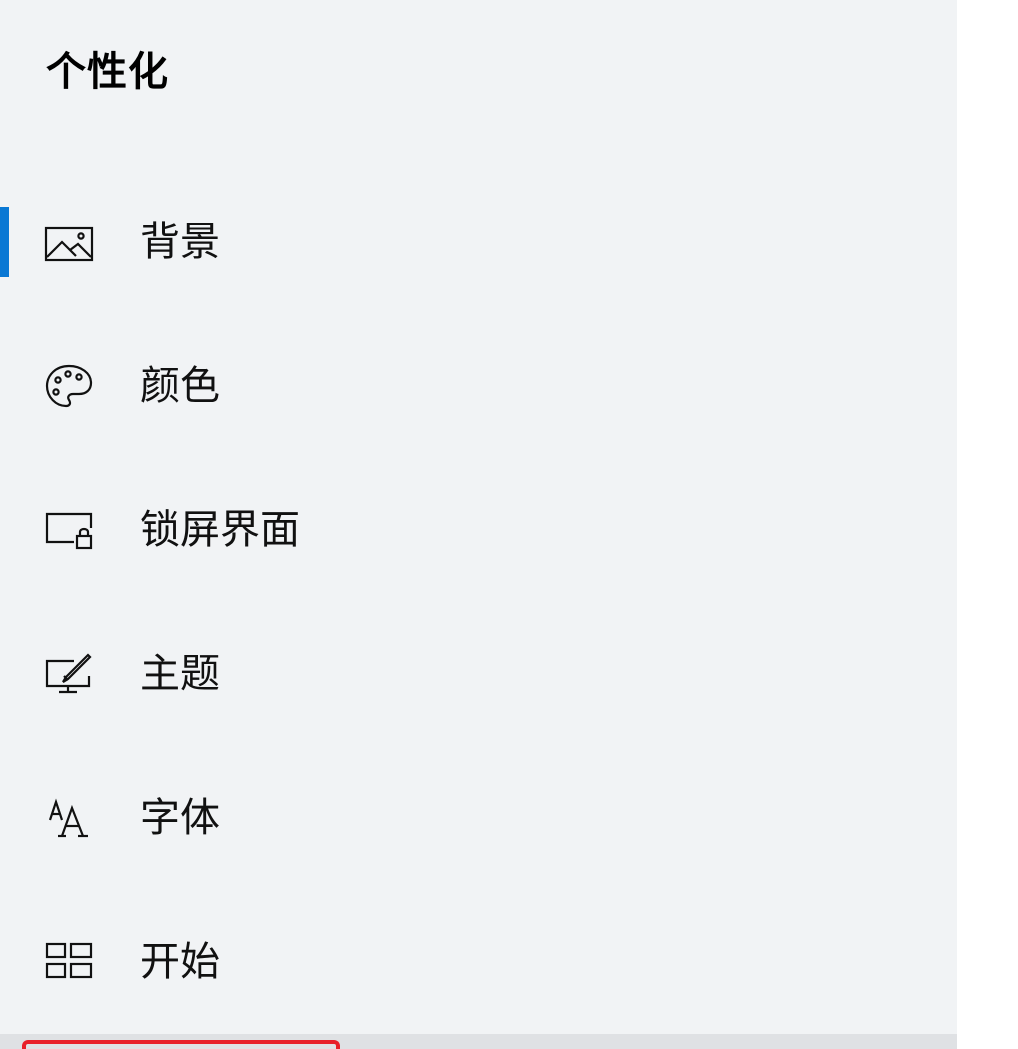 Image resolution: width=1018 pixels, height=1049 pixels. What do you see at coordinates (220, 530) in the screenshot?
I see `nav-item-label: 锁屏界面` at bounding box center [220, 530].